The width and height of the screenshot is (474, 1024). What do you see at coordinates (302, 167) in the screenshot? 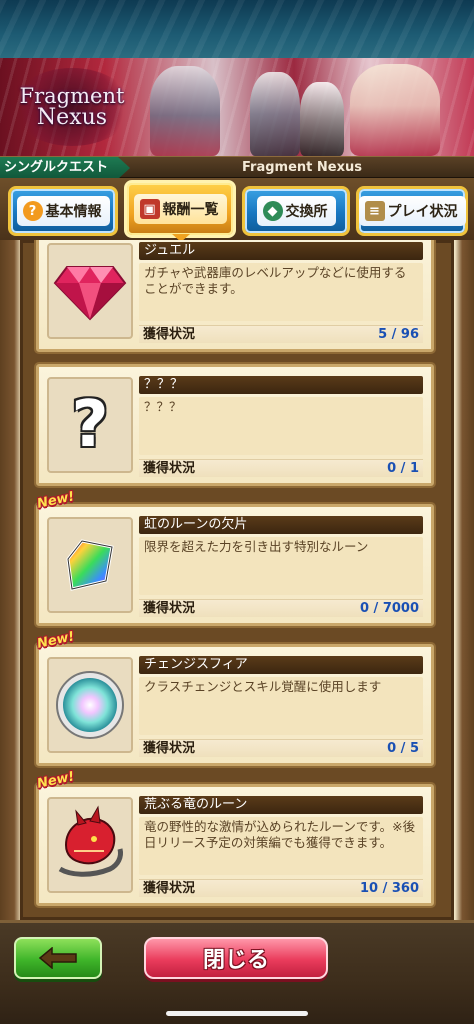
I see `page-title: Fragment Nexus` at bounding box center [302, 167].